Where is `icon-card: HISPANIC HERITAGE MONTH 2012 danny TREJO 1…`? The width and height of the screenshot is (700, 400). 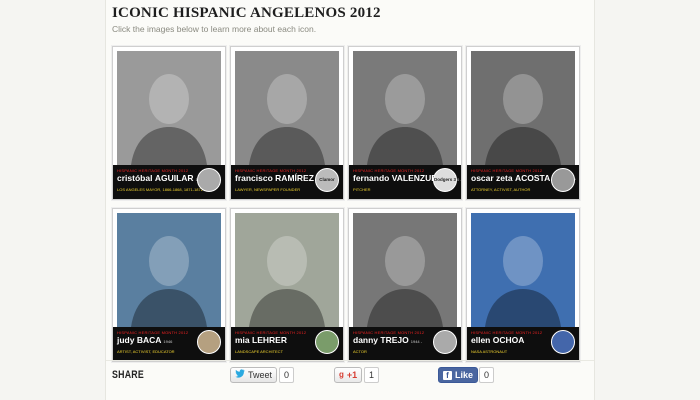
icon-card: HISPANIC HERITAGE MONTH 2012 danny TREJO 1… is located at coordinates (405, 285).